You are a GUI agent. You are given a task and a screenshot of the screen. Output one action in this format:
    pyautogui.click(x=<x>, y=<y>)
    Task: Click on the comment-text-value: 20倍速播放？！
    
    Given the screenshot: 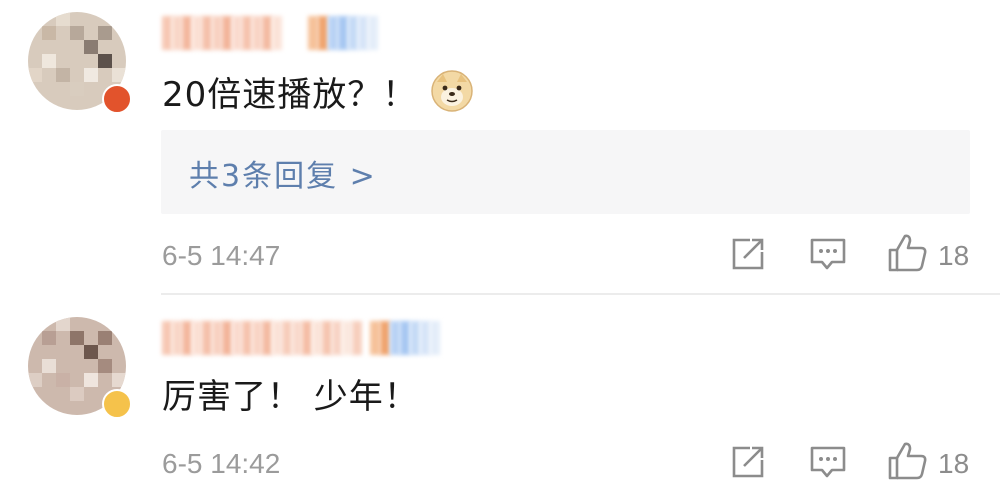 What is the action you would take?
    pyautogui.click(x=290, y=95)
    